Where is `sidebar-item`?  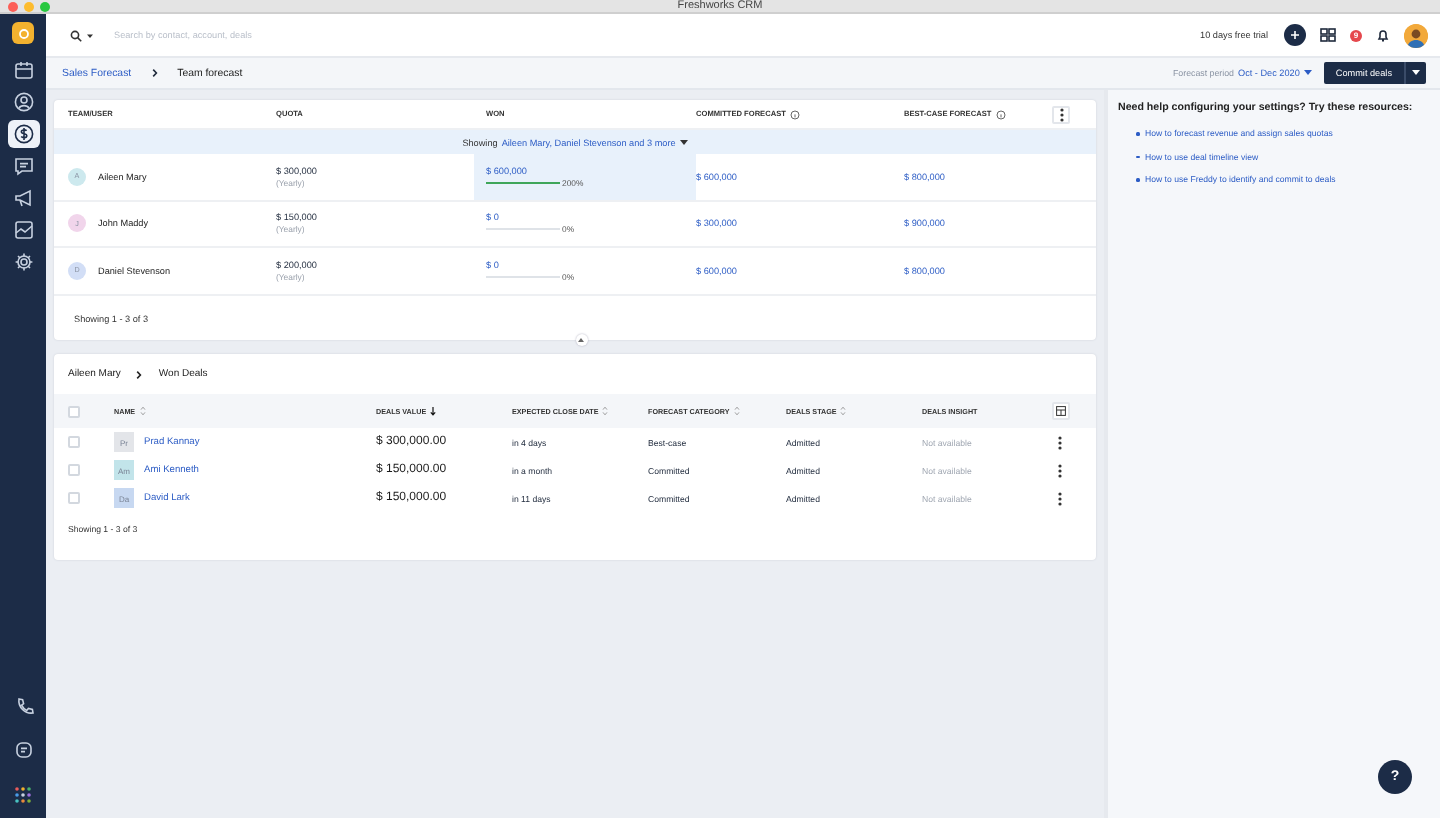
sidebar-item is located at coordinates (23, 134).